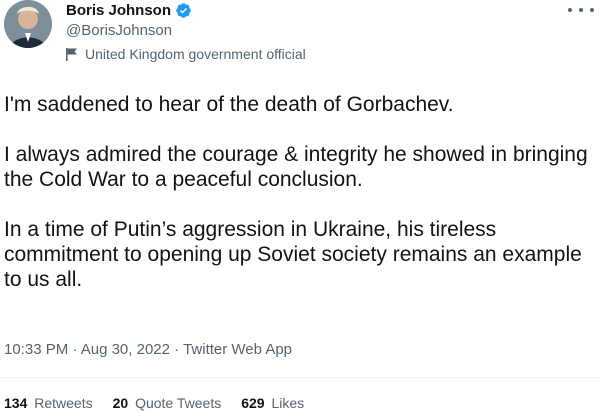 Image resolution: width=600 pixels, height=411 pixels. Describe the element at coordinates (253, 403) in the screenshot. I see `likes-count: 629` at that location.